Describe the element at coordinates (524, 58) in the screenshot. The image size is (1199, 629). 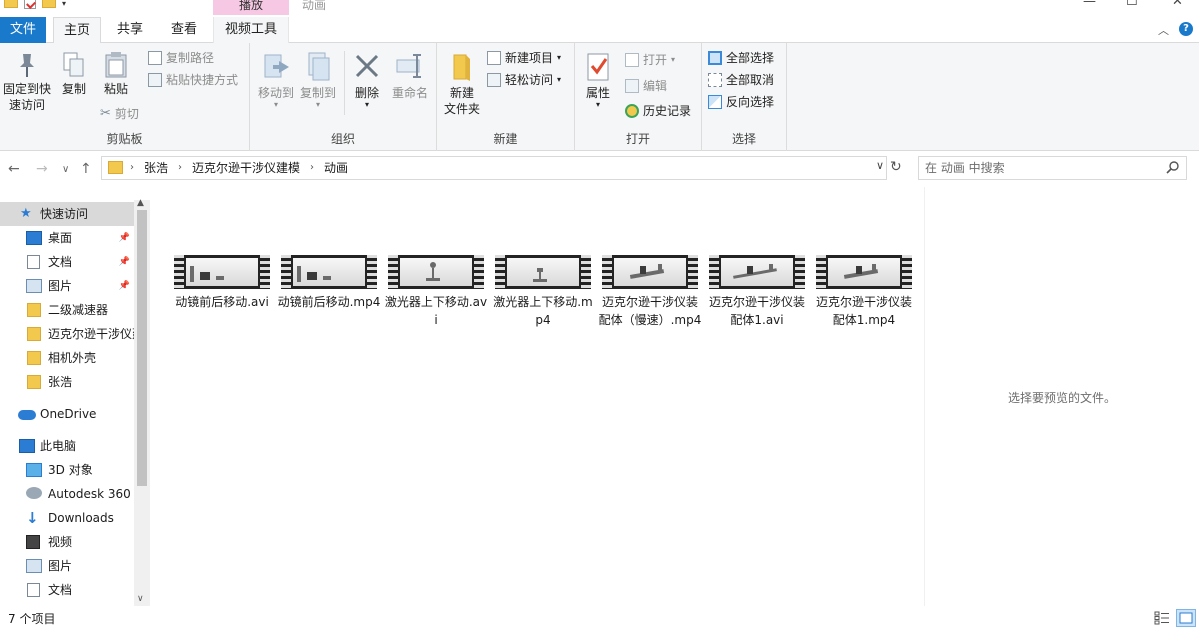
I see `new-item-button: 新建项目 ▾` at that location.